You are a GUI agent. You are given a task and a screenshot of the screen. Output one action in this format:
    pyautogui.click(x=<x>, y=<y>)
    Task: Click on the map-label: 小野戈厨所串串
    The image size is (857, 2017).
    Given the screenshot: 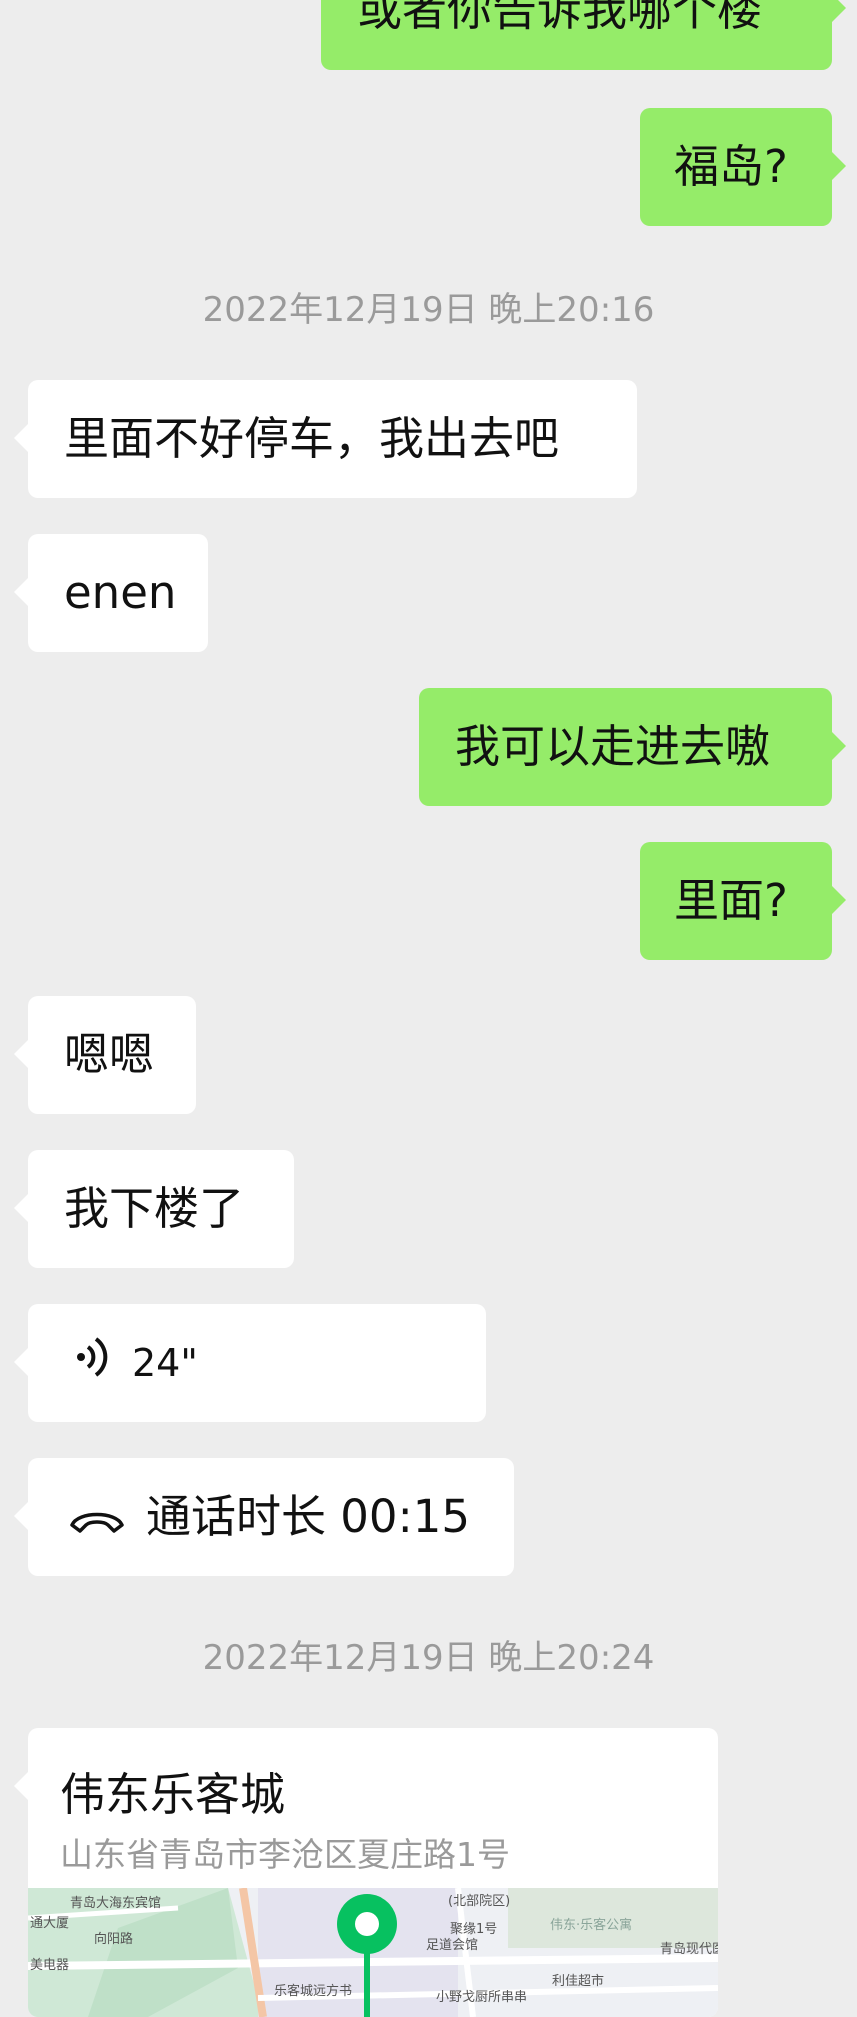 What is the action you would take?
    pyautogui.click(x=482, y=1997)
    